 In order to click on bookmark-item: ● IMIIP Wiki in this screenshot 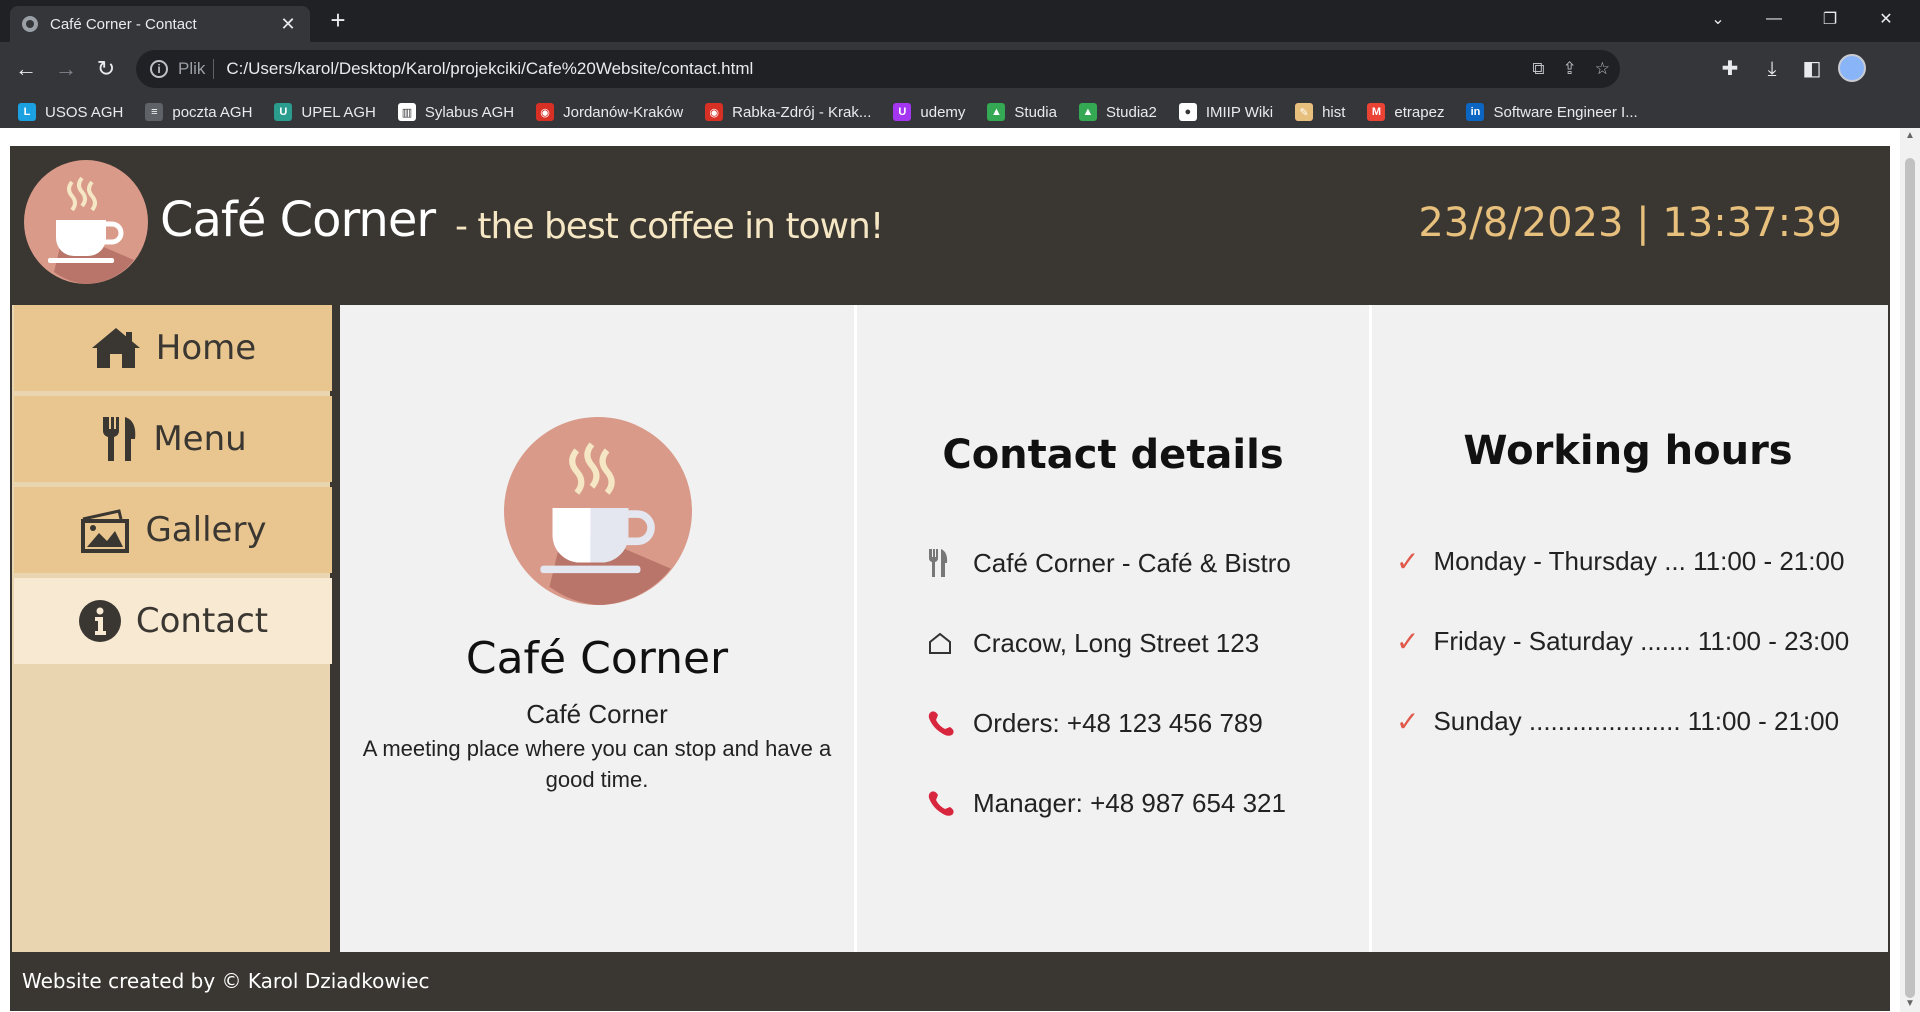, I will do `click(1226, 112)`.